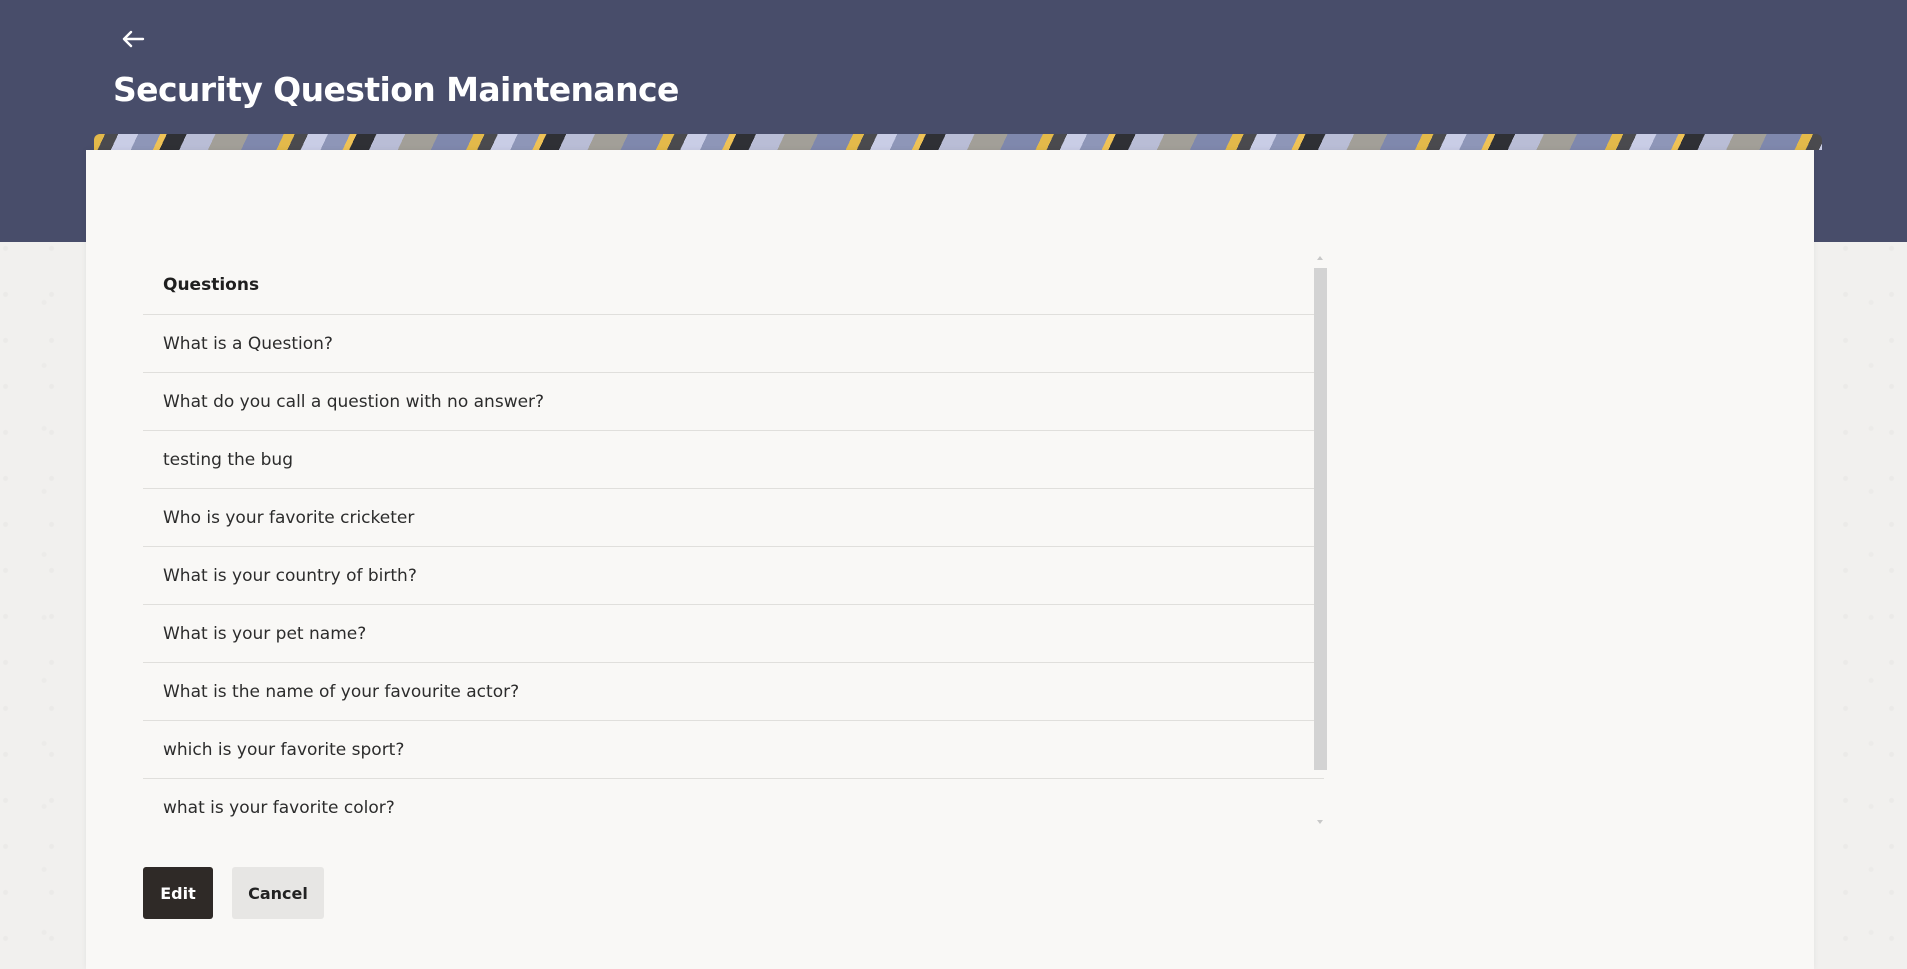 This screenshot has height=969, width=1907. Describe the element at coordinates (178, 893) in the screenshot. I see `edit-button: Edit` at that location.